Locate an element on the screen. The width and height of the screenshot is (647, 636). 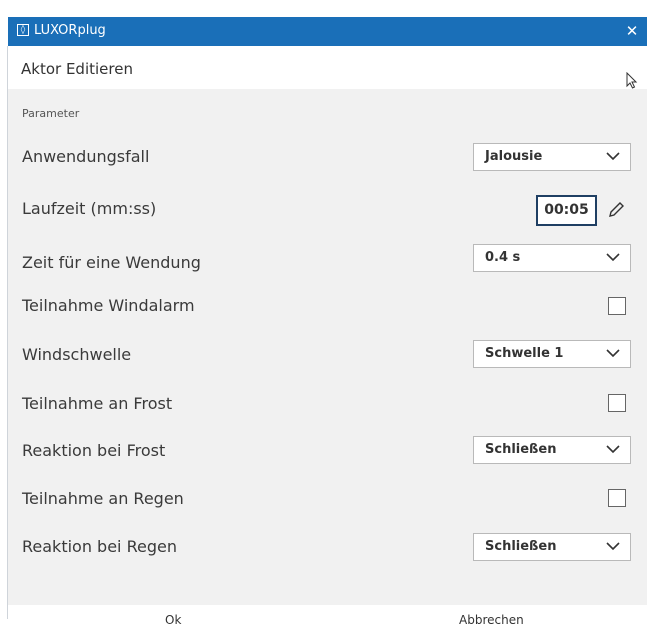
dialog-header: Aktor Editieren is located at coordinates (327, 67).